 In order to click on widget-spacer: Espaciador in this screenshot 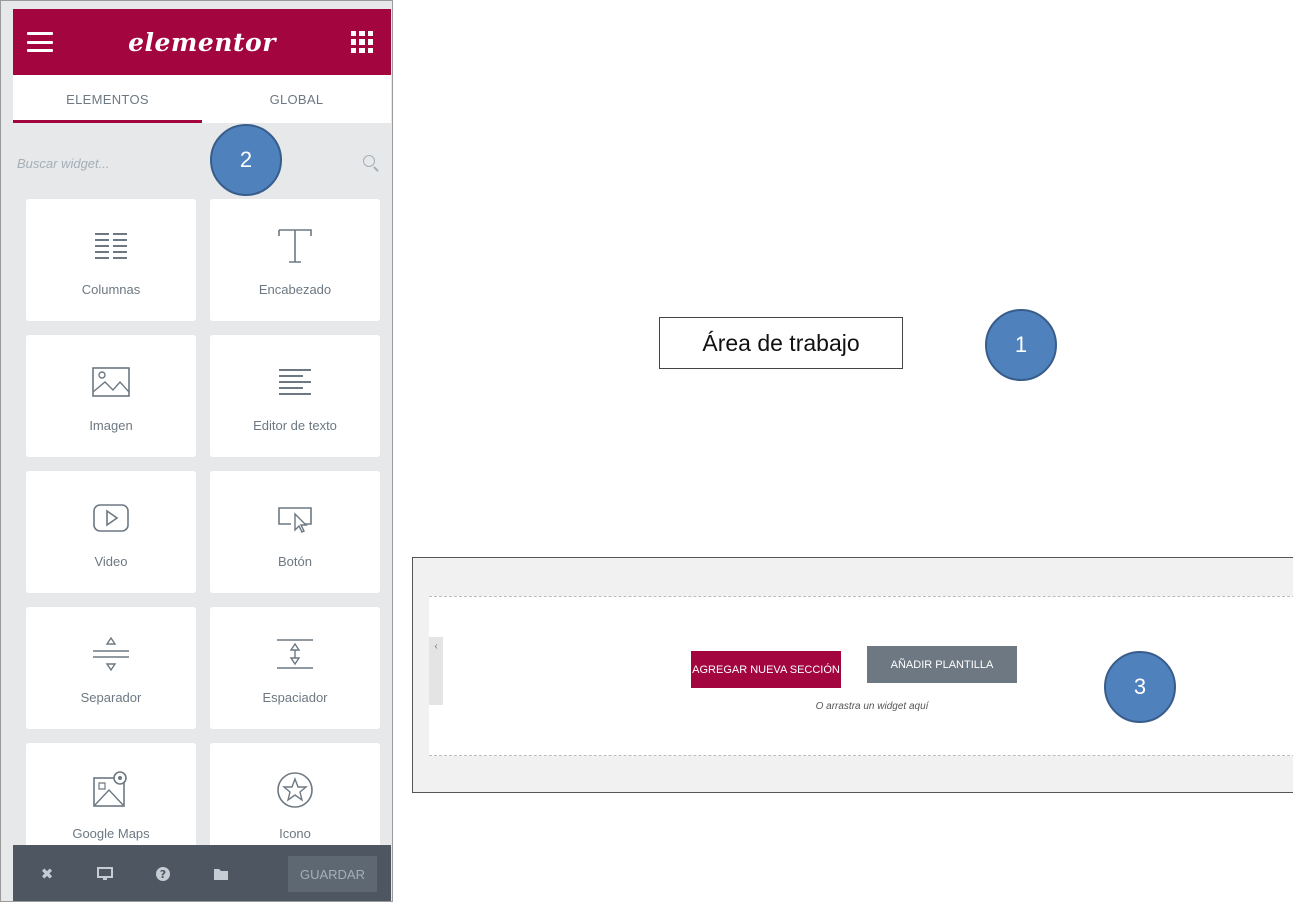, I will do `click(295, 668)`.